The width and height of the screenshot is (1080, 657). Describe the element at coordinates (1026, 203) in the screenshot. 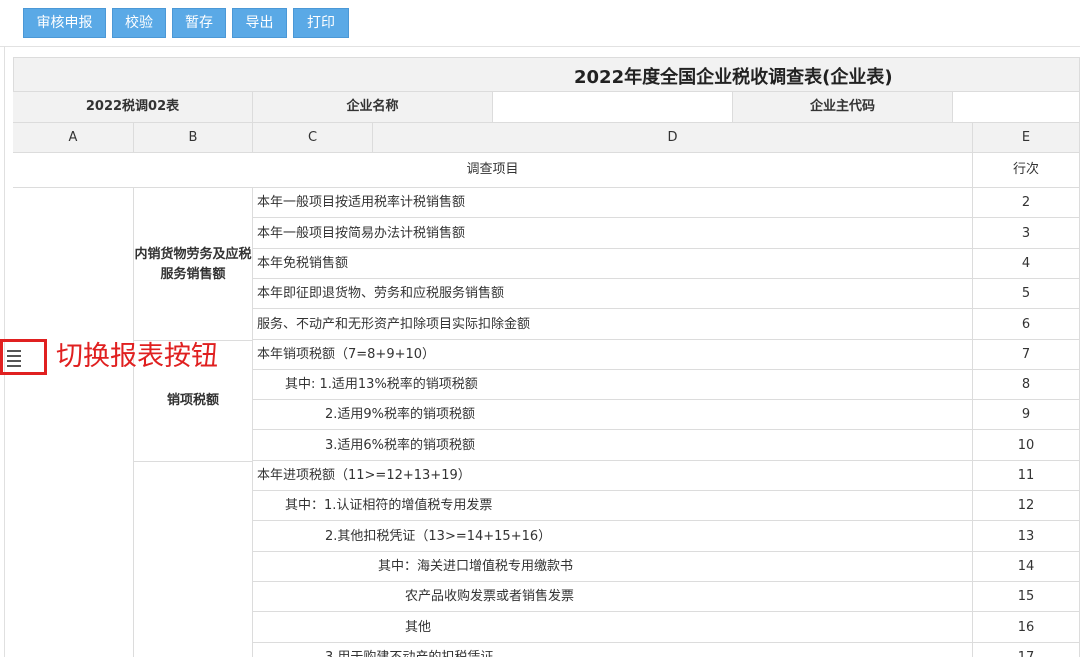

I see `row-line-number: 2` at that location.